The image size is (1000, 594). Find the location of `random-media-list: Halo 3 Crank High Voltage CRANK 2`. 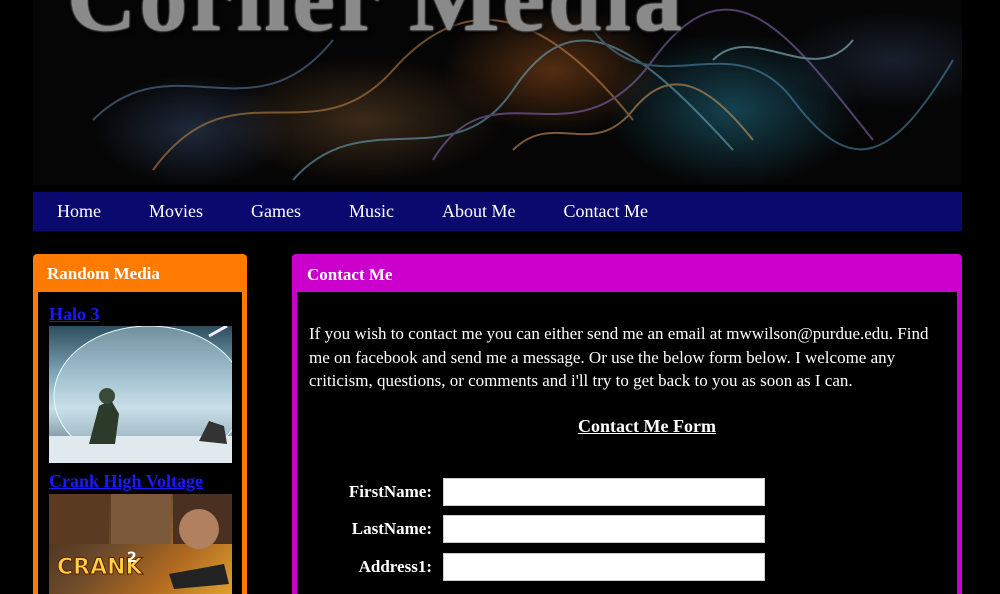

random-media-list: Halo 3 Crank High Voltage CRANK 2 is located at coordinates (140, 443).